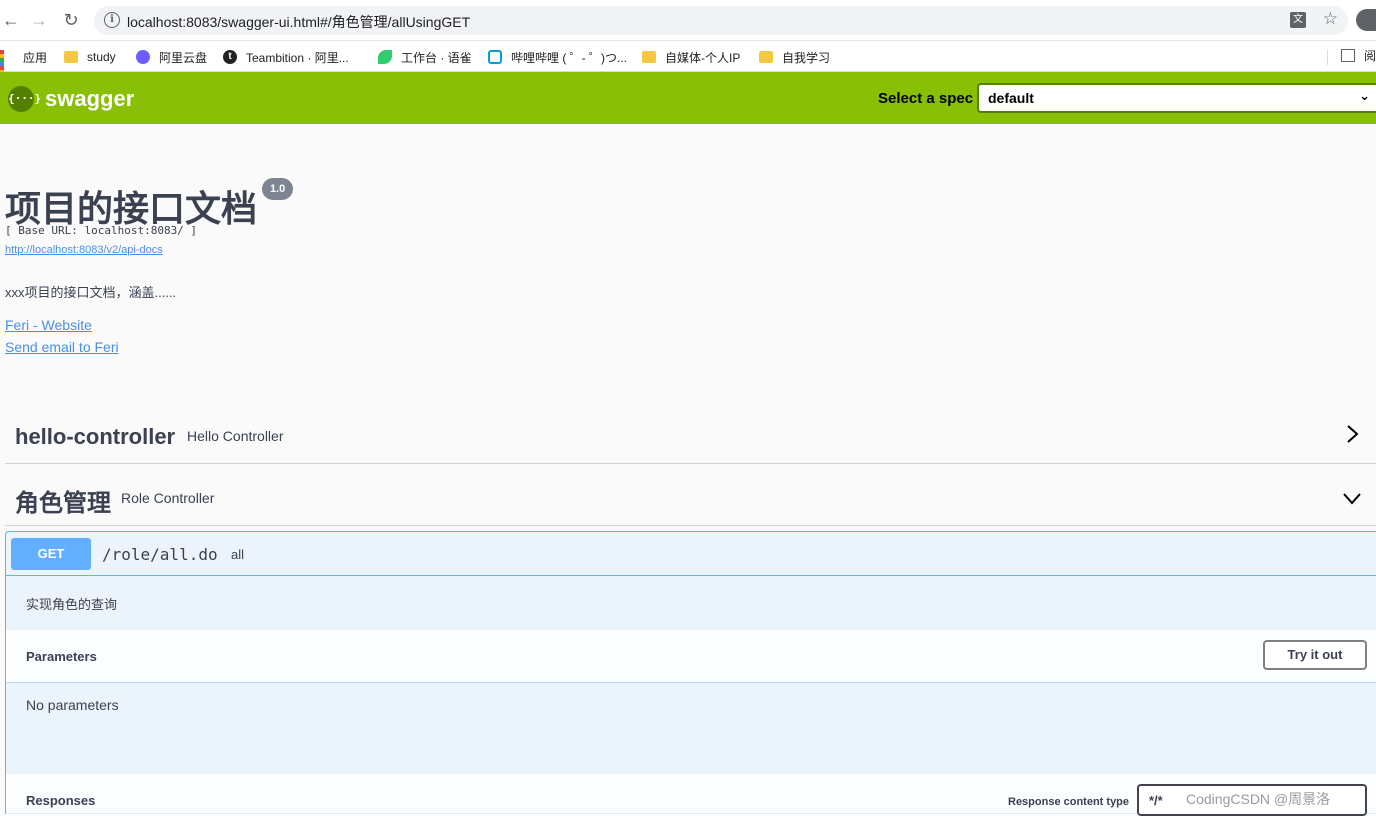 The width and height of the screenshot is (1376, 816). I want to click on email-link: Send email to Feri, so click(62, 347).